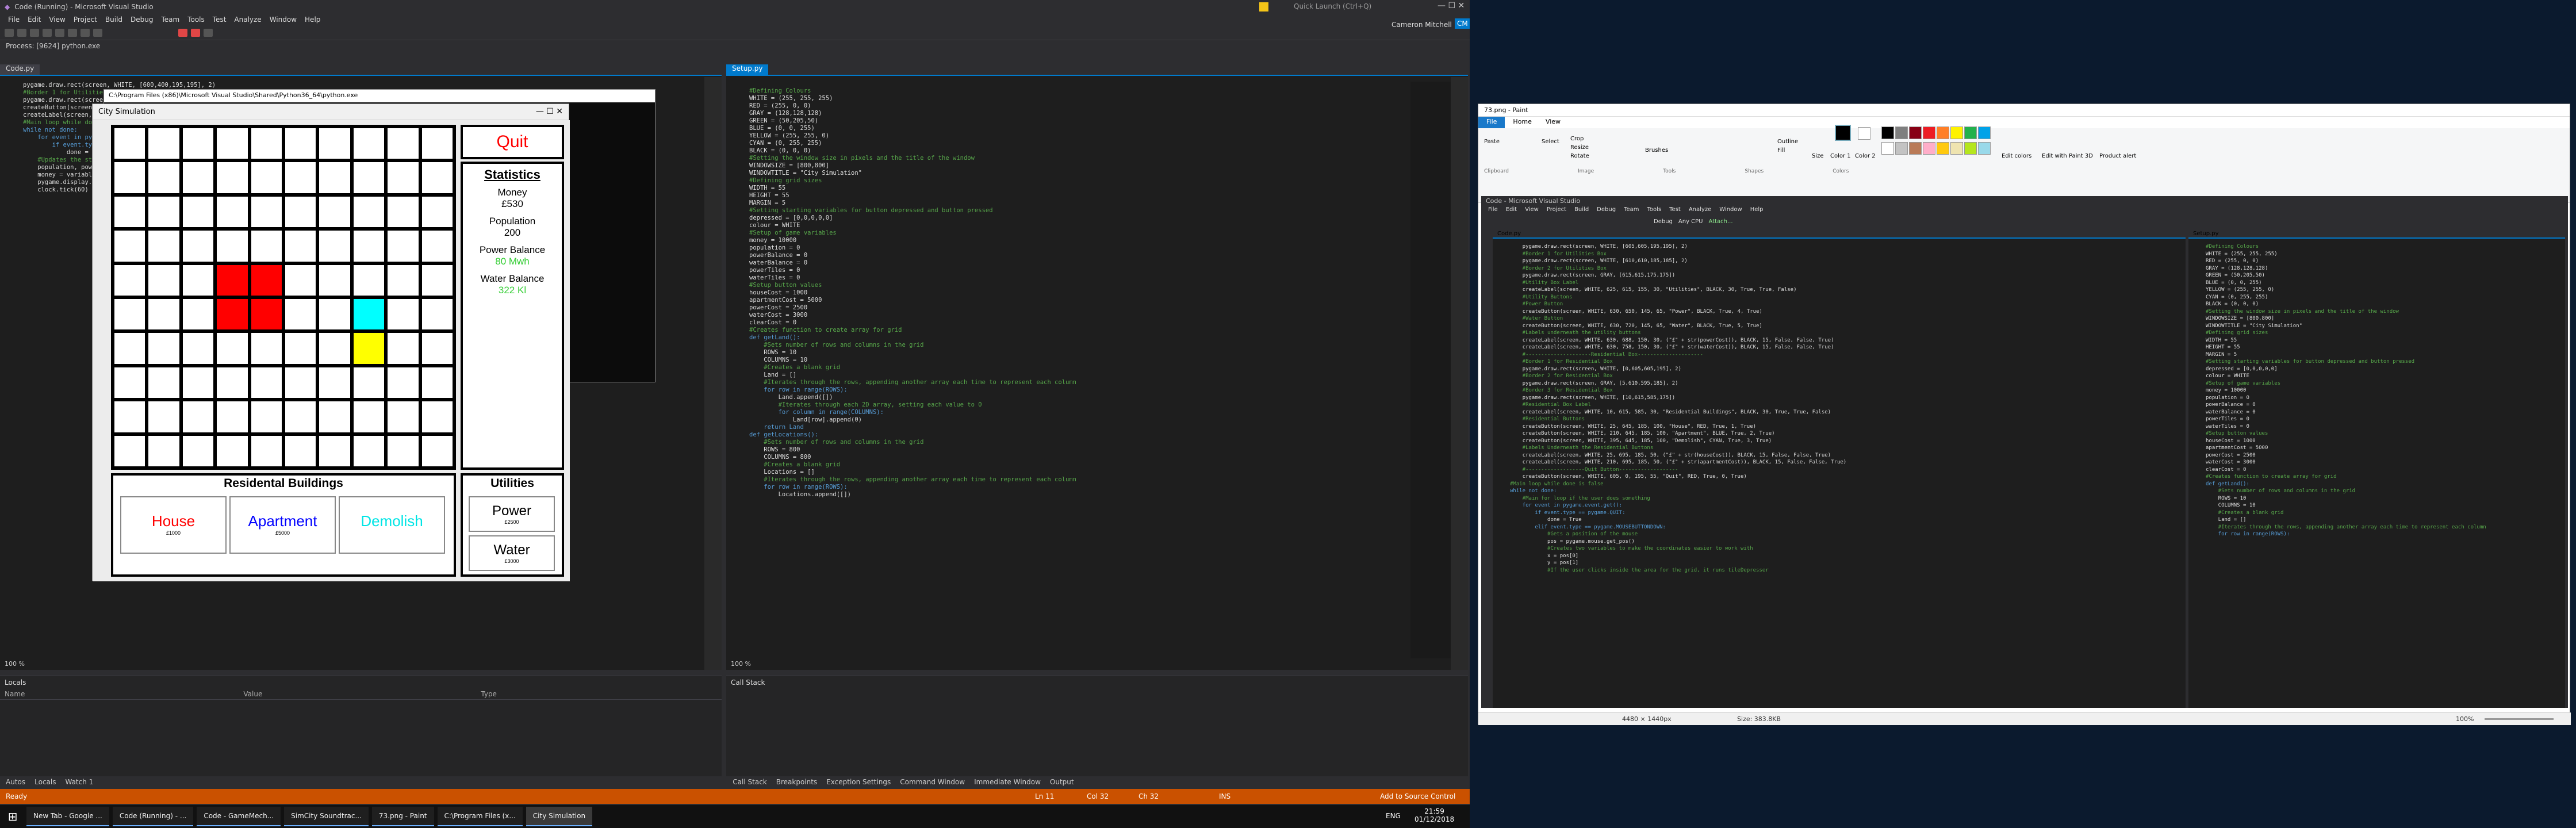 Image resolution: width=2576 pixels, height=828 pixels. What do you see at coordinates (2067, 156) in the screenshot?
I see `edit-with-paint3d-button: Edit with Paint 3D` at bounding box center [2067, 156].